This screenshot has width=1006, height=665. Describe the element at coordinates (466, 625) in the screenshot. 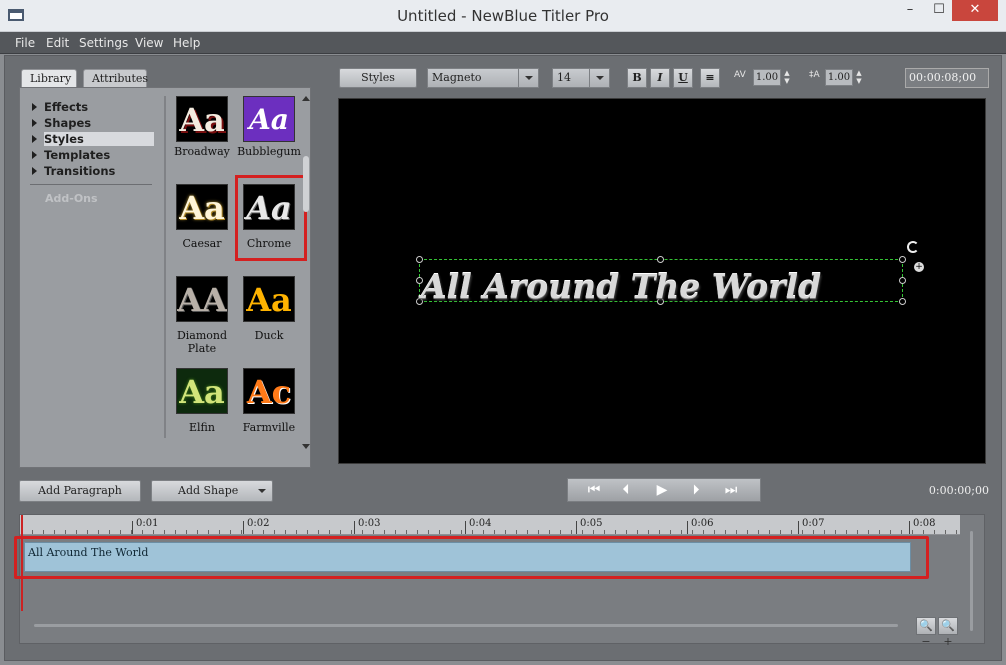

I see `timeline-hscrollbar` at that location.